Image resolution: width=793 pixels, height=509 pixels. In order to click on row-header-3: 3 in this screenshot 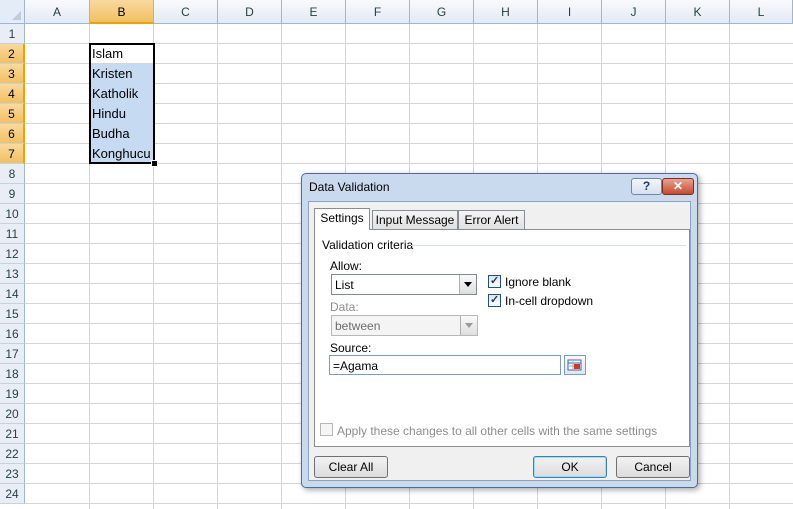, I will do `click(12, 74)`.